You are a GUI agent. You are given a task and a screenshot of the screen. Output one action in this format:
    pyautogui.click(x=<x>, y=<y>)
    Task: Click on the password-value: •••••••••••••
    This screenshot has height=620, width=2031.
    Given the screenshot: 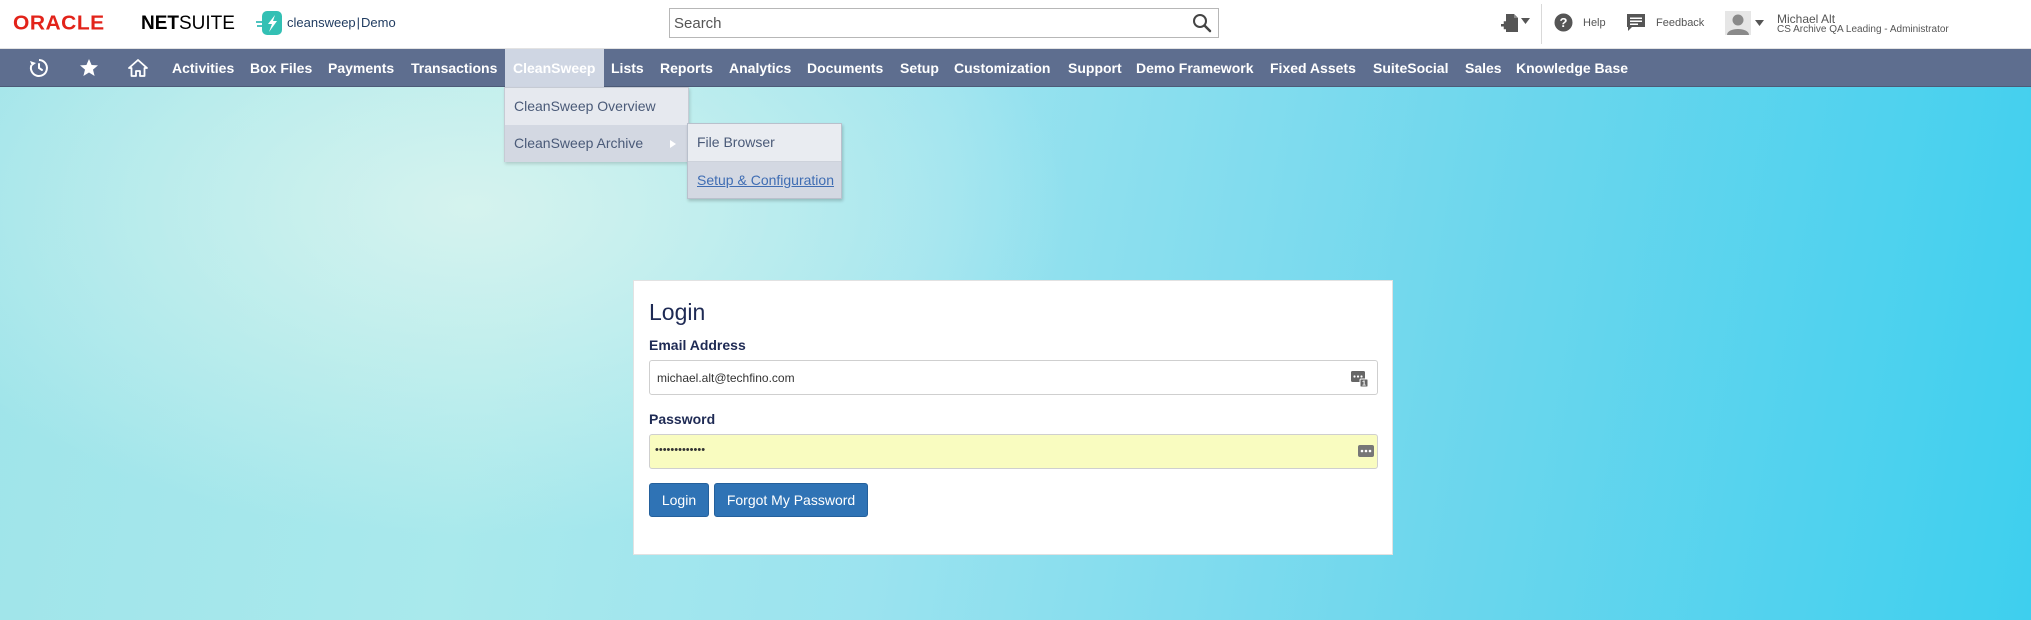 What is the action you would take?
    pyautogui.click(x=680, y=450)
    